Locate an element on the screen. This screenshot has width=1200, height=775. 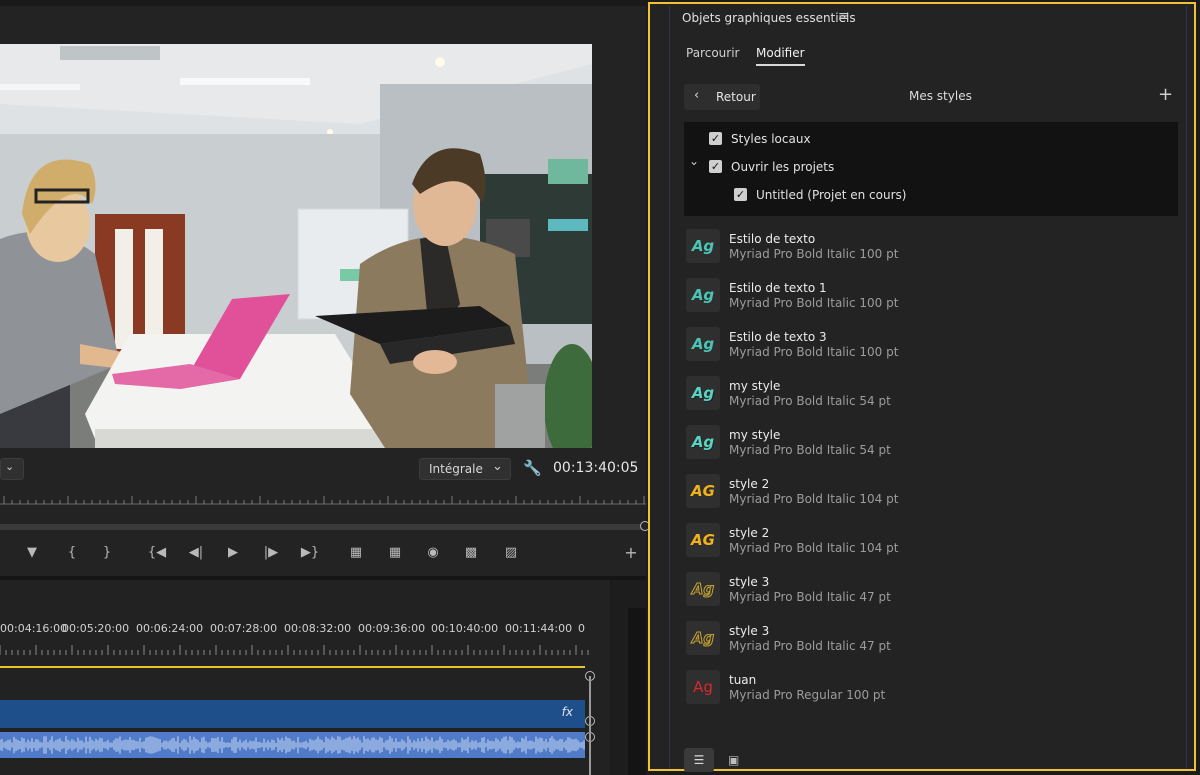
video-clip: fx is located at coordinates (292, 714).